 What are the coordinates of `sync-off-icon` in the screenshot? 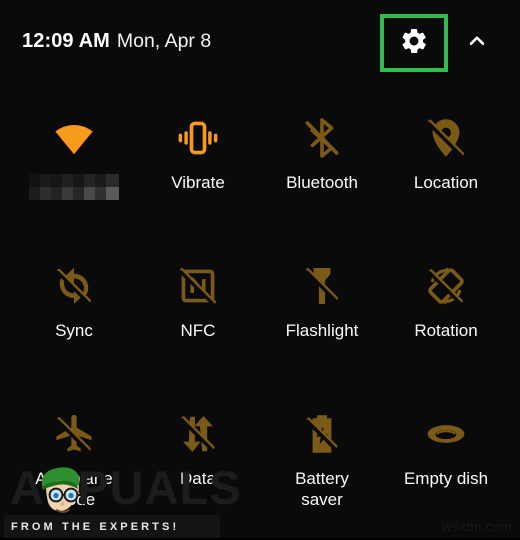 It's located at (74, 286).